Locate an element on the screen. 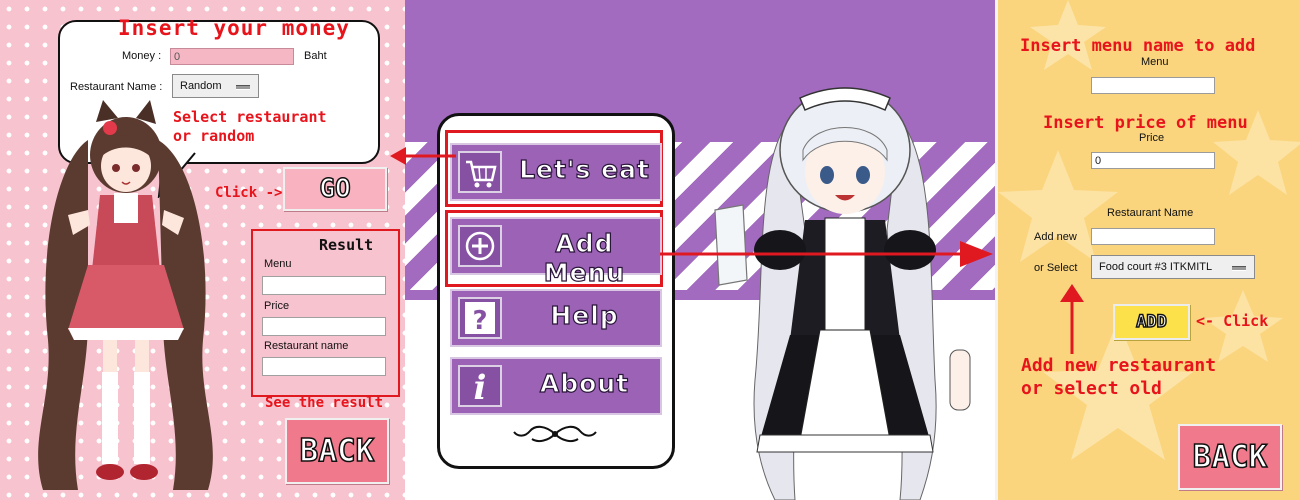 This screenshot has width=1300, height=500. menu-name-input is located at coordinates (1153, 85).